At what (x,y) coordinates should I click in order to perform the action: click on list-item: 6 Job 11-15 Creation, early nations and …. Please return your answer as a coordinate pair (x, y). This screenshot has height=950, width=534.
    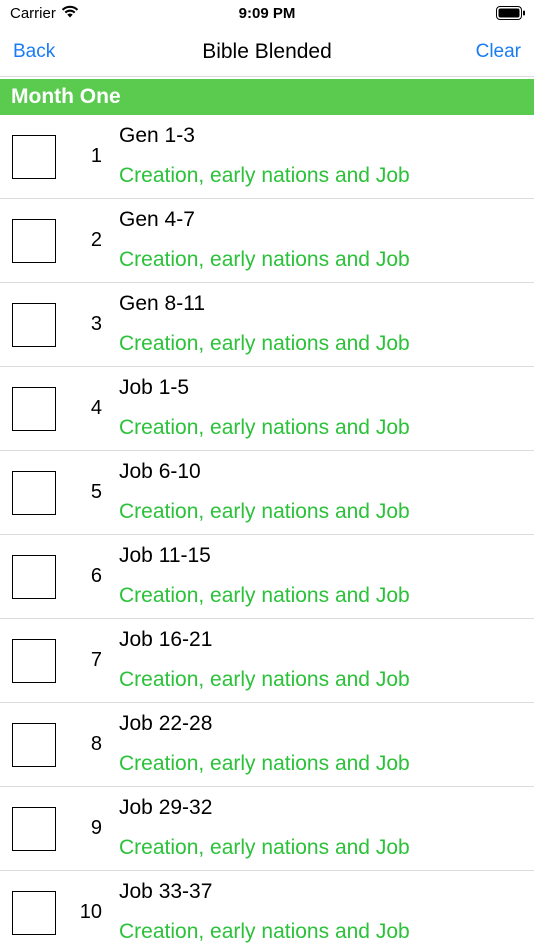
    Looking at the image, I should click on (267, 577).